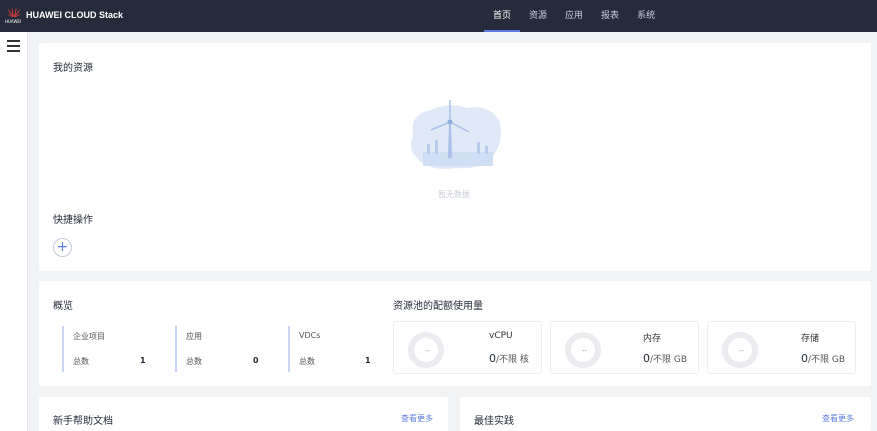  I want to click on main-nav: 首页 资源 应用 报表 系统, so click(574, 16).